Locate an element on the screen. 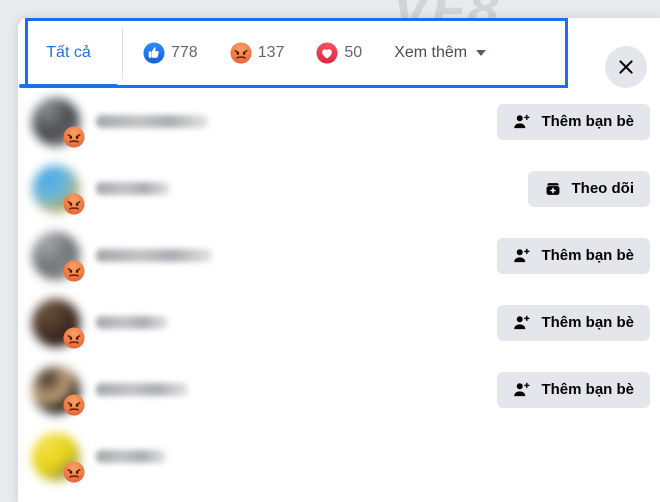  like-icon is located at coordinates (154, 53).